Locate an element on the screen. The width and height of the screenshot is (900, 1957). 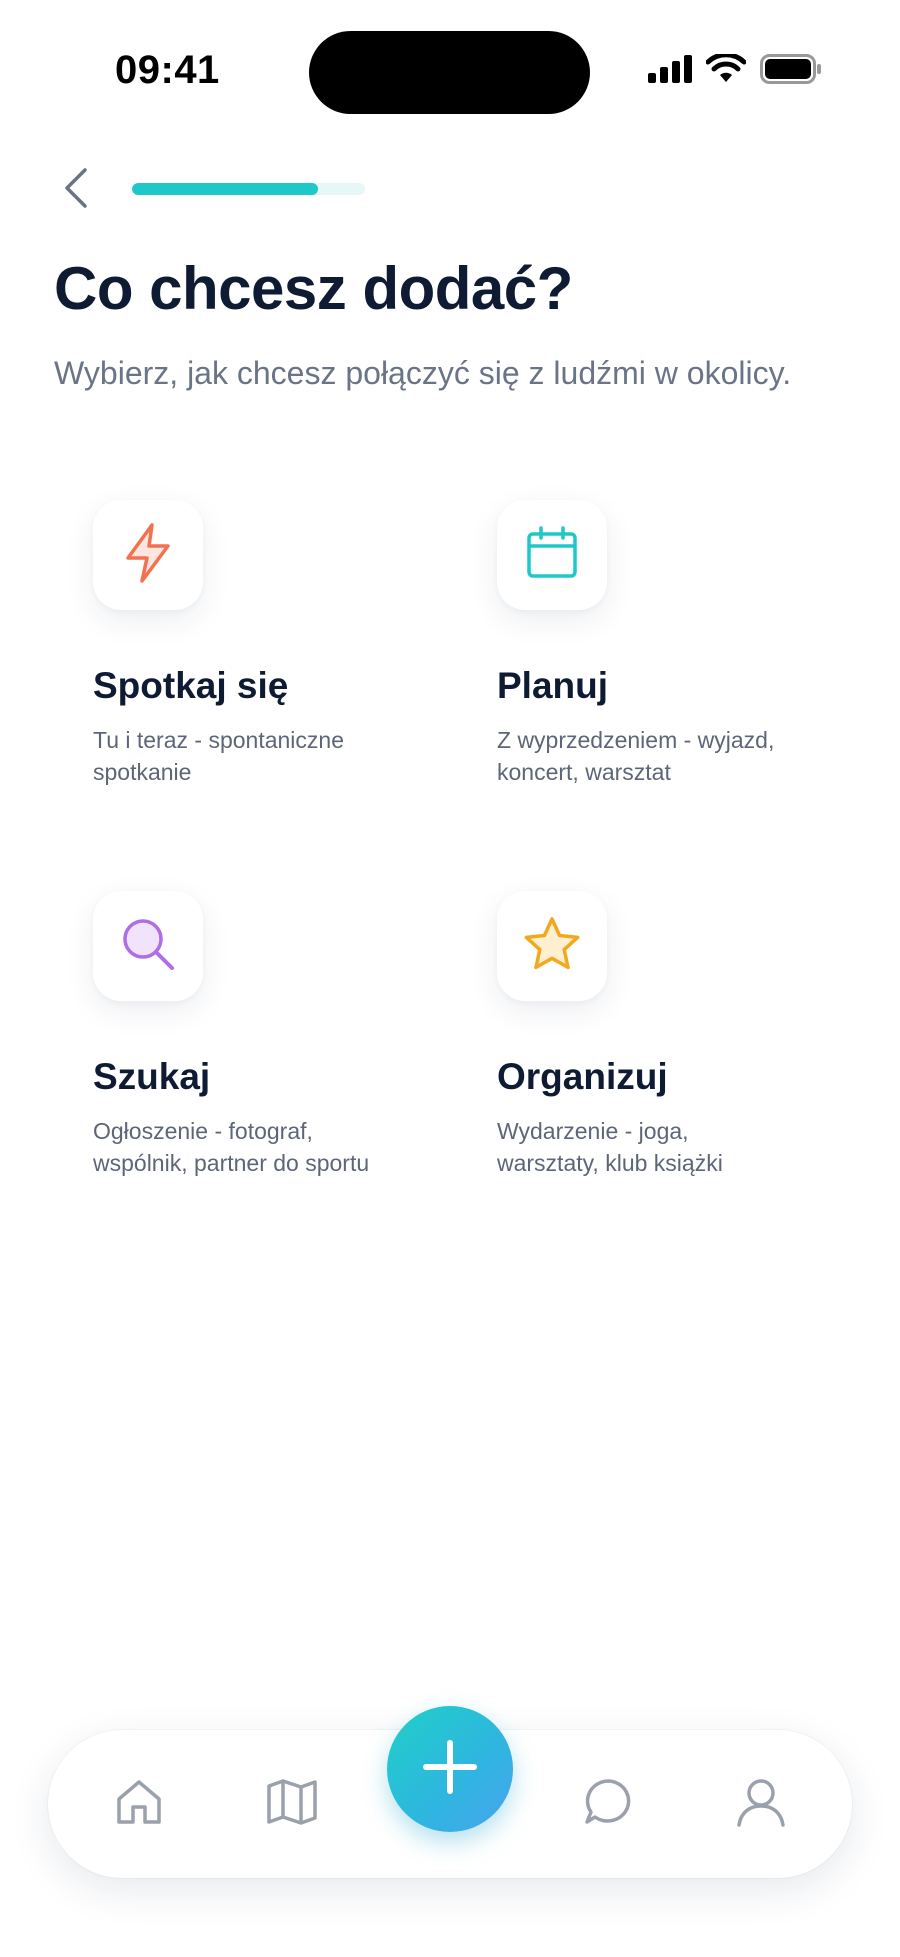
tab-messages is located at coordinates (608, 1804).